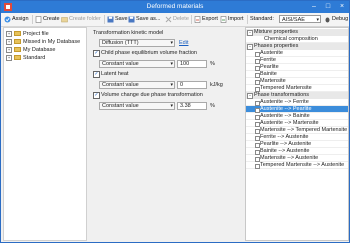  I want to click on tree-item-project-file: + Project file, so click(27, 33).